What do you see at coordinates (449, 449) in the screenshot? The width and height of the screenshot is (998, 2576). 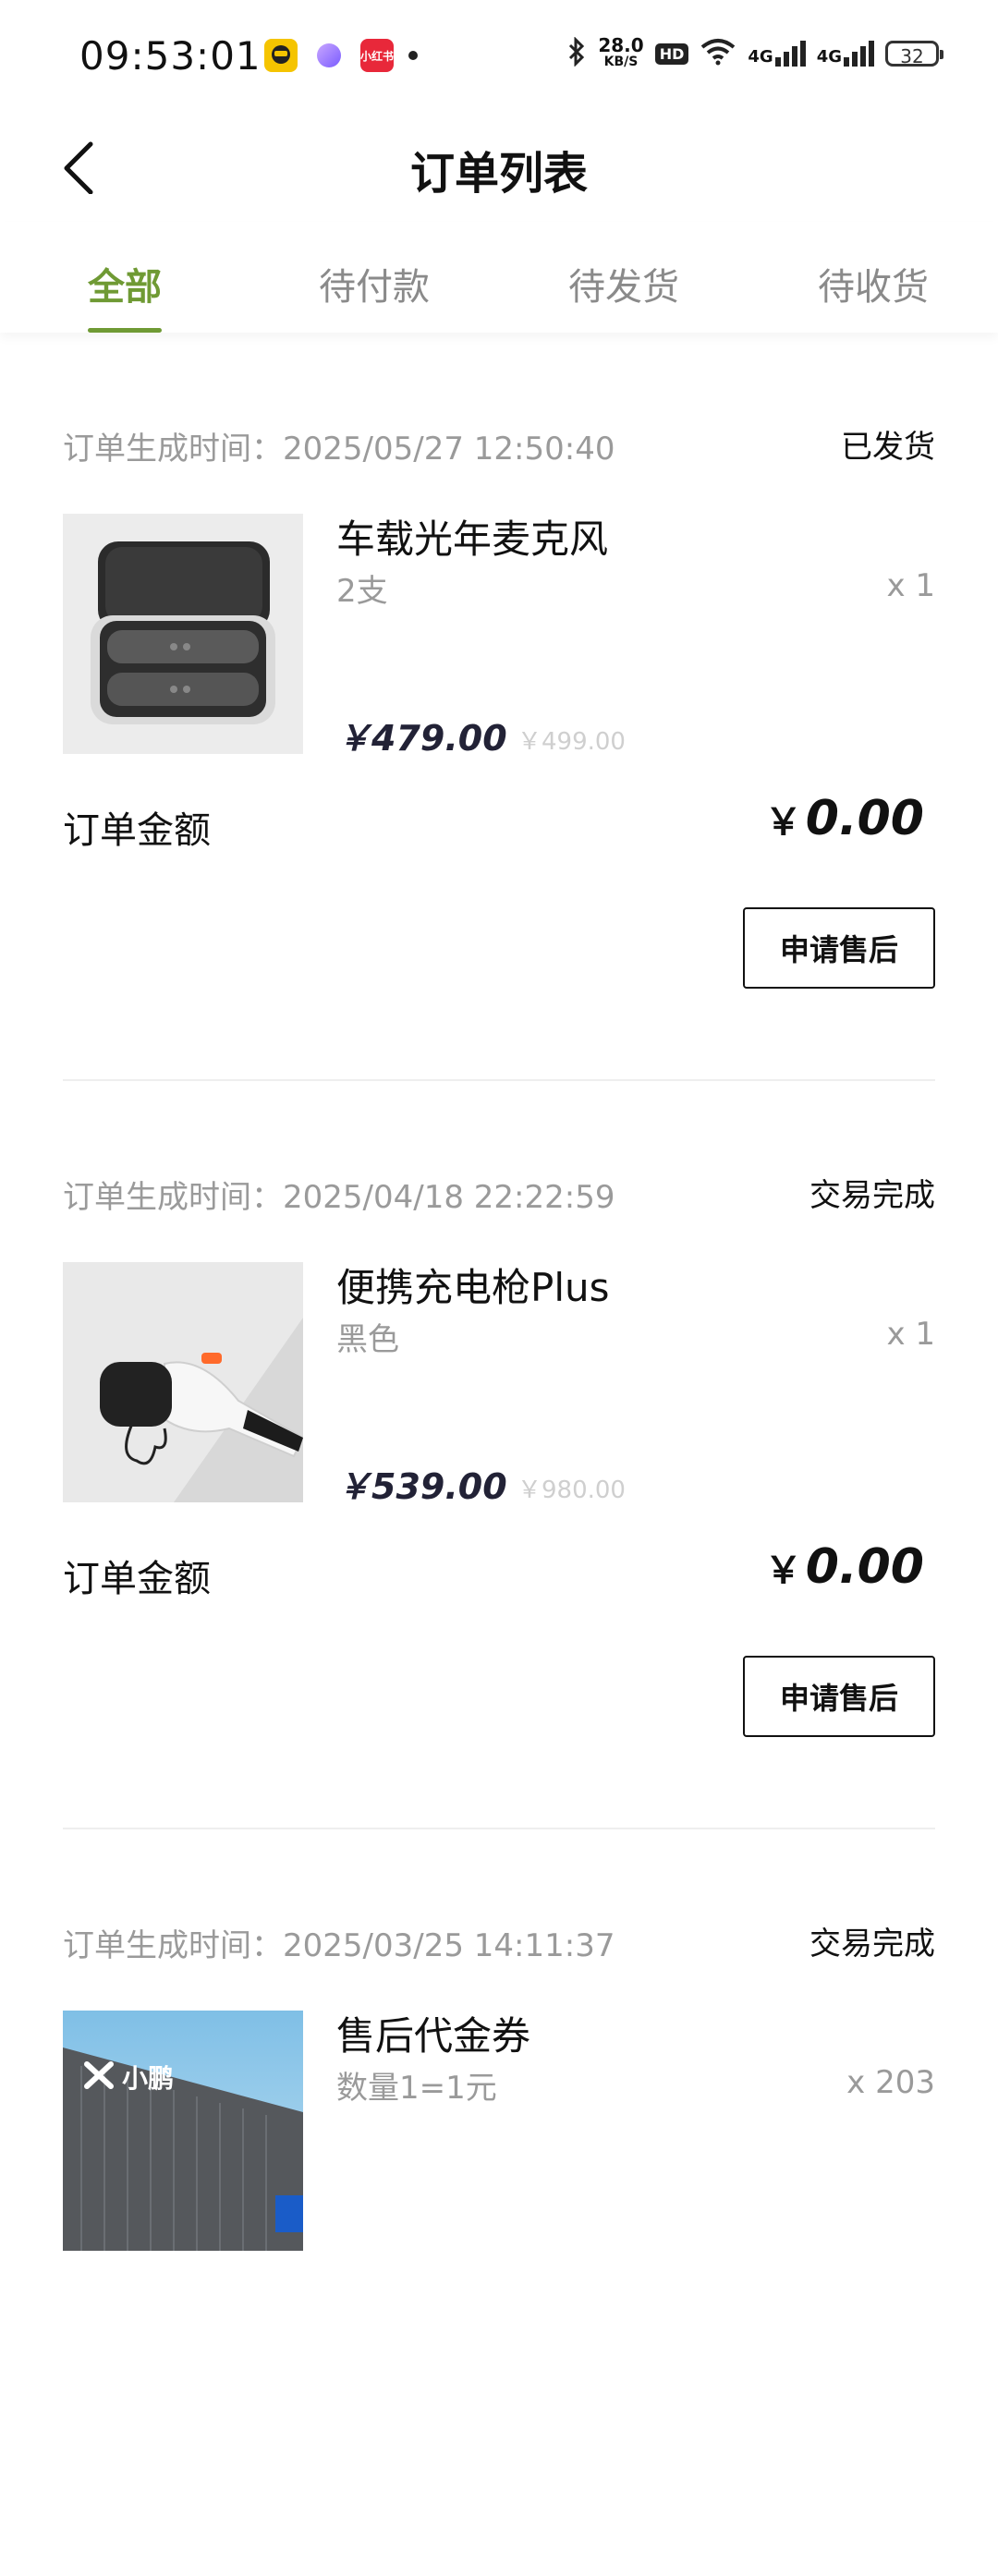 I see `order-time-value: 2025/05/27 12:50:40` at bounding box center [449, 449].